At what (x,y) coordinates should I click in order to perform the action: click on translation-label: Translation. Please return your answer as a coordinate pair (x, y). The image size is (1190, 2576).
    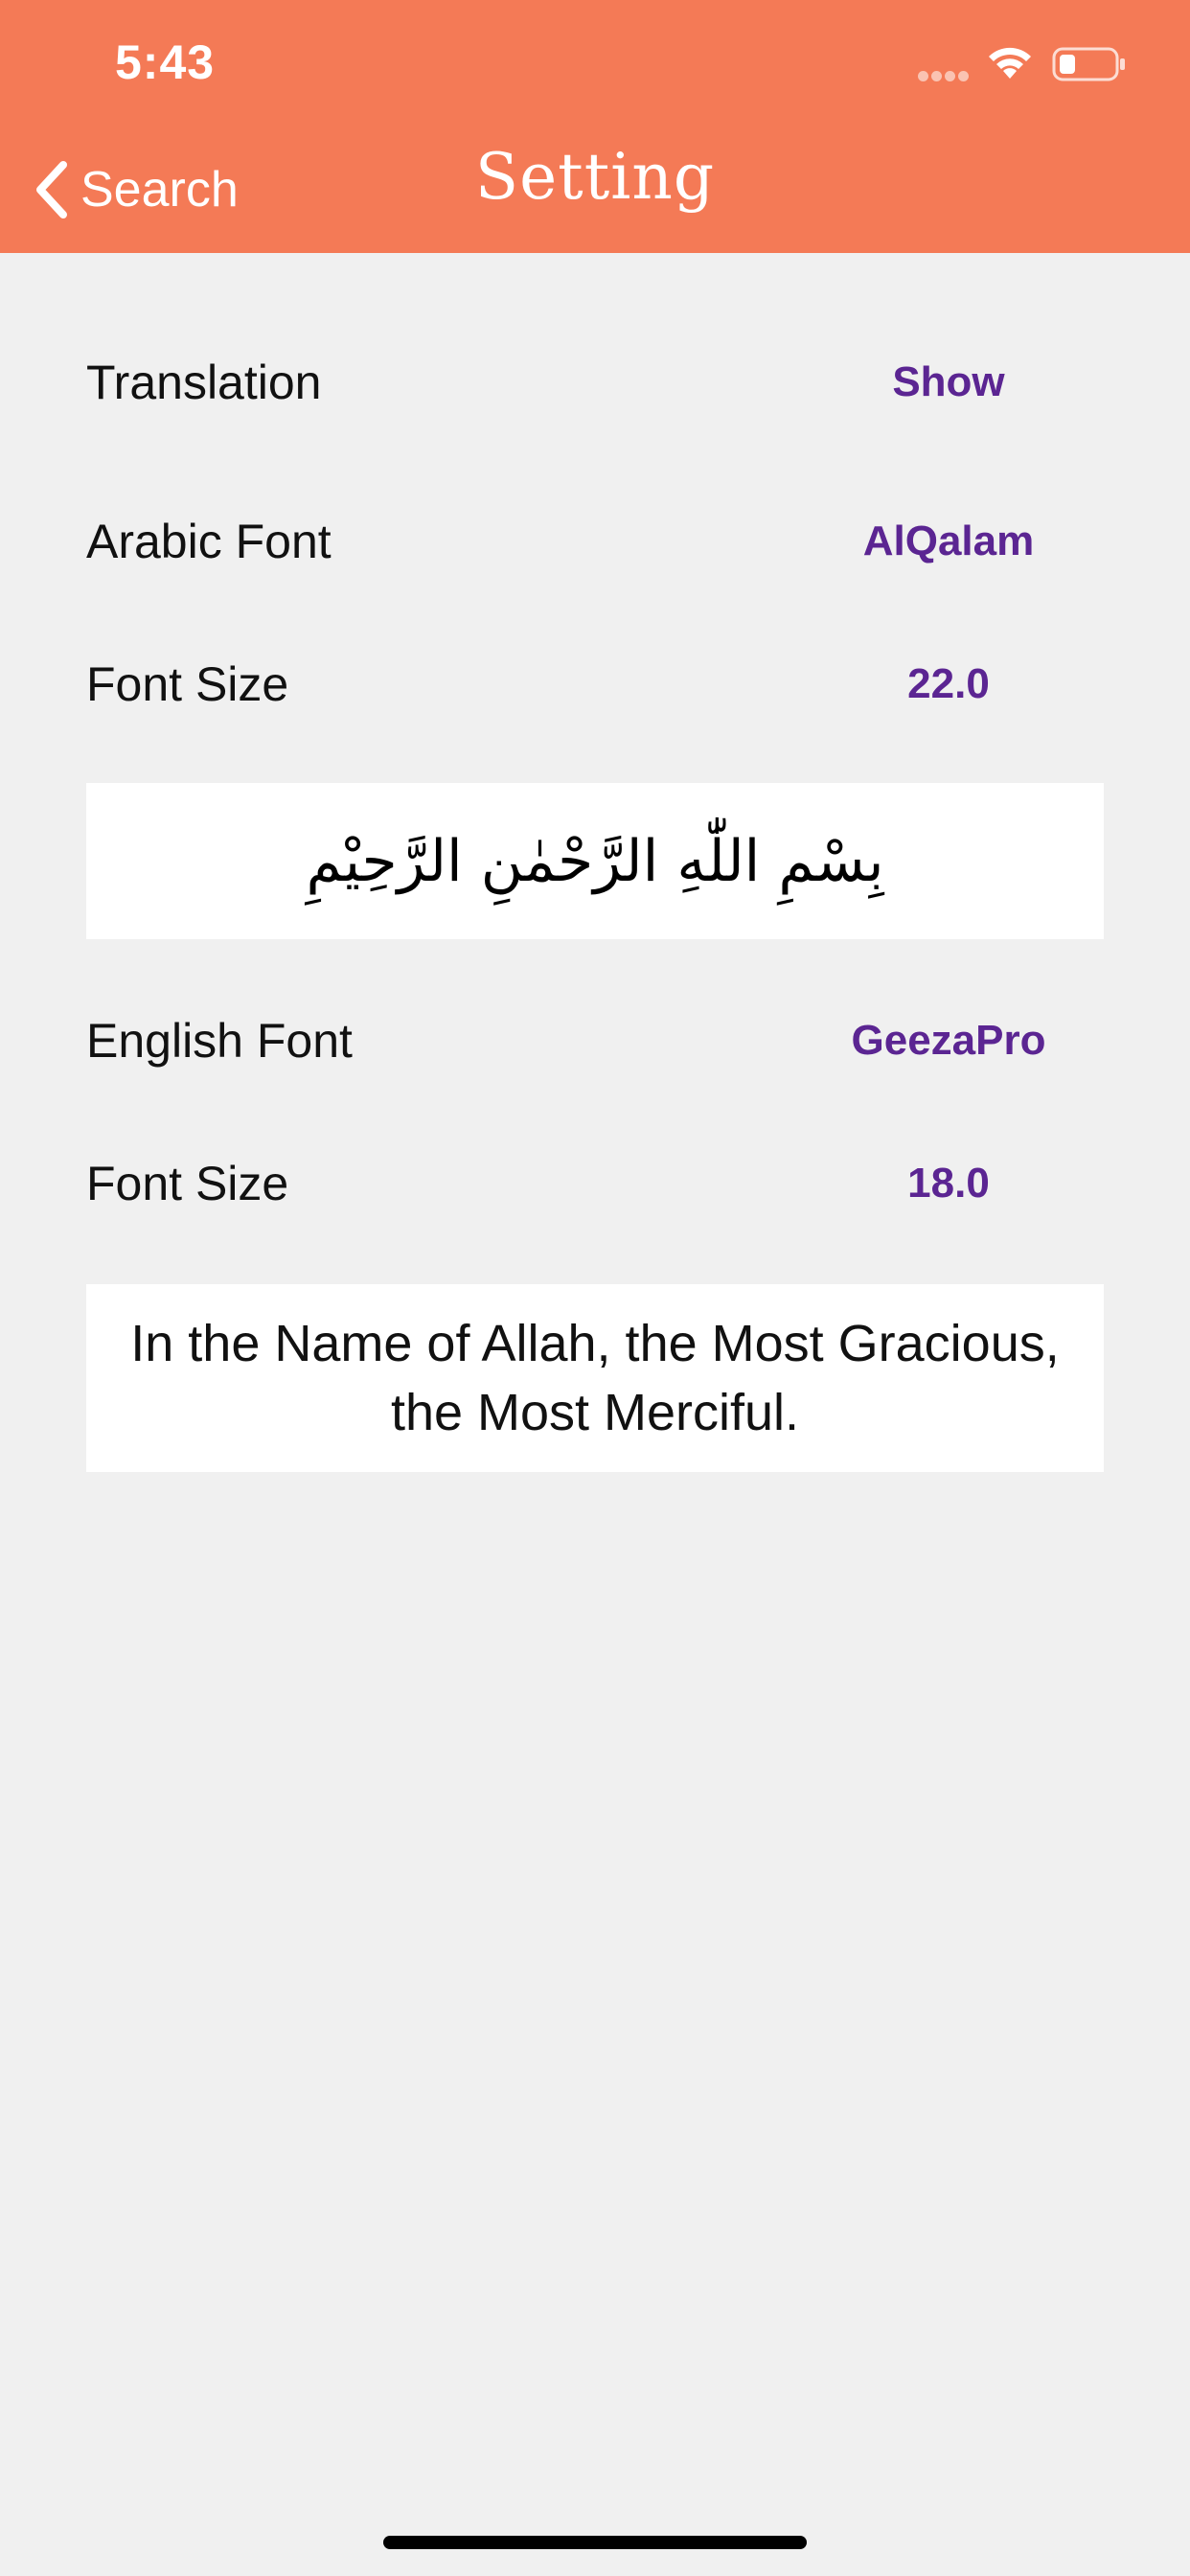
    Looking at the image, I should click on (204, 382).